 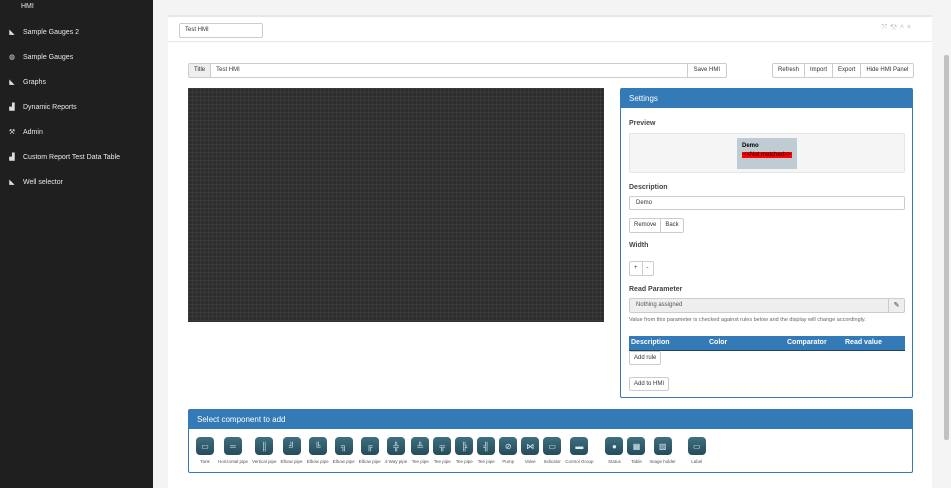 What do you see at coordinates (264, 461) in the screenshot?
I see `component-label: Vertical pipe` at bounding box center [264, 461].